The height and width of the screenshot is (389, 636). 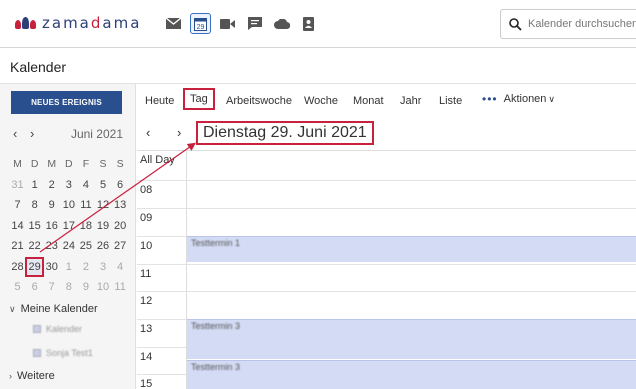 I want to click on mini-day: 15, so click(x=34, y=226).